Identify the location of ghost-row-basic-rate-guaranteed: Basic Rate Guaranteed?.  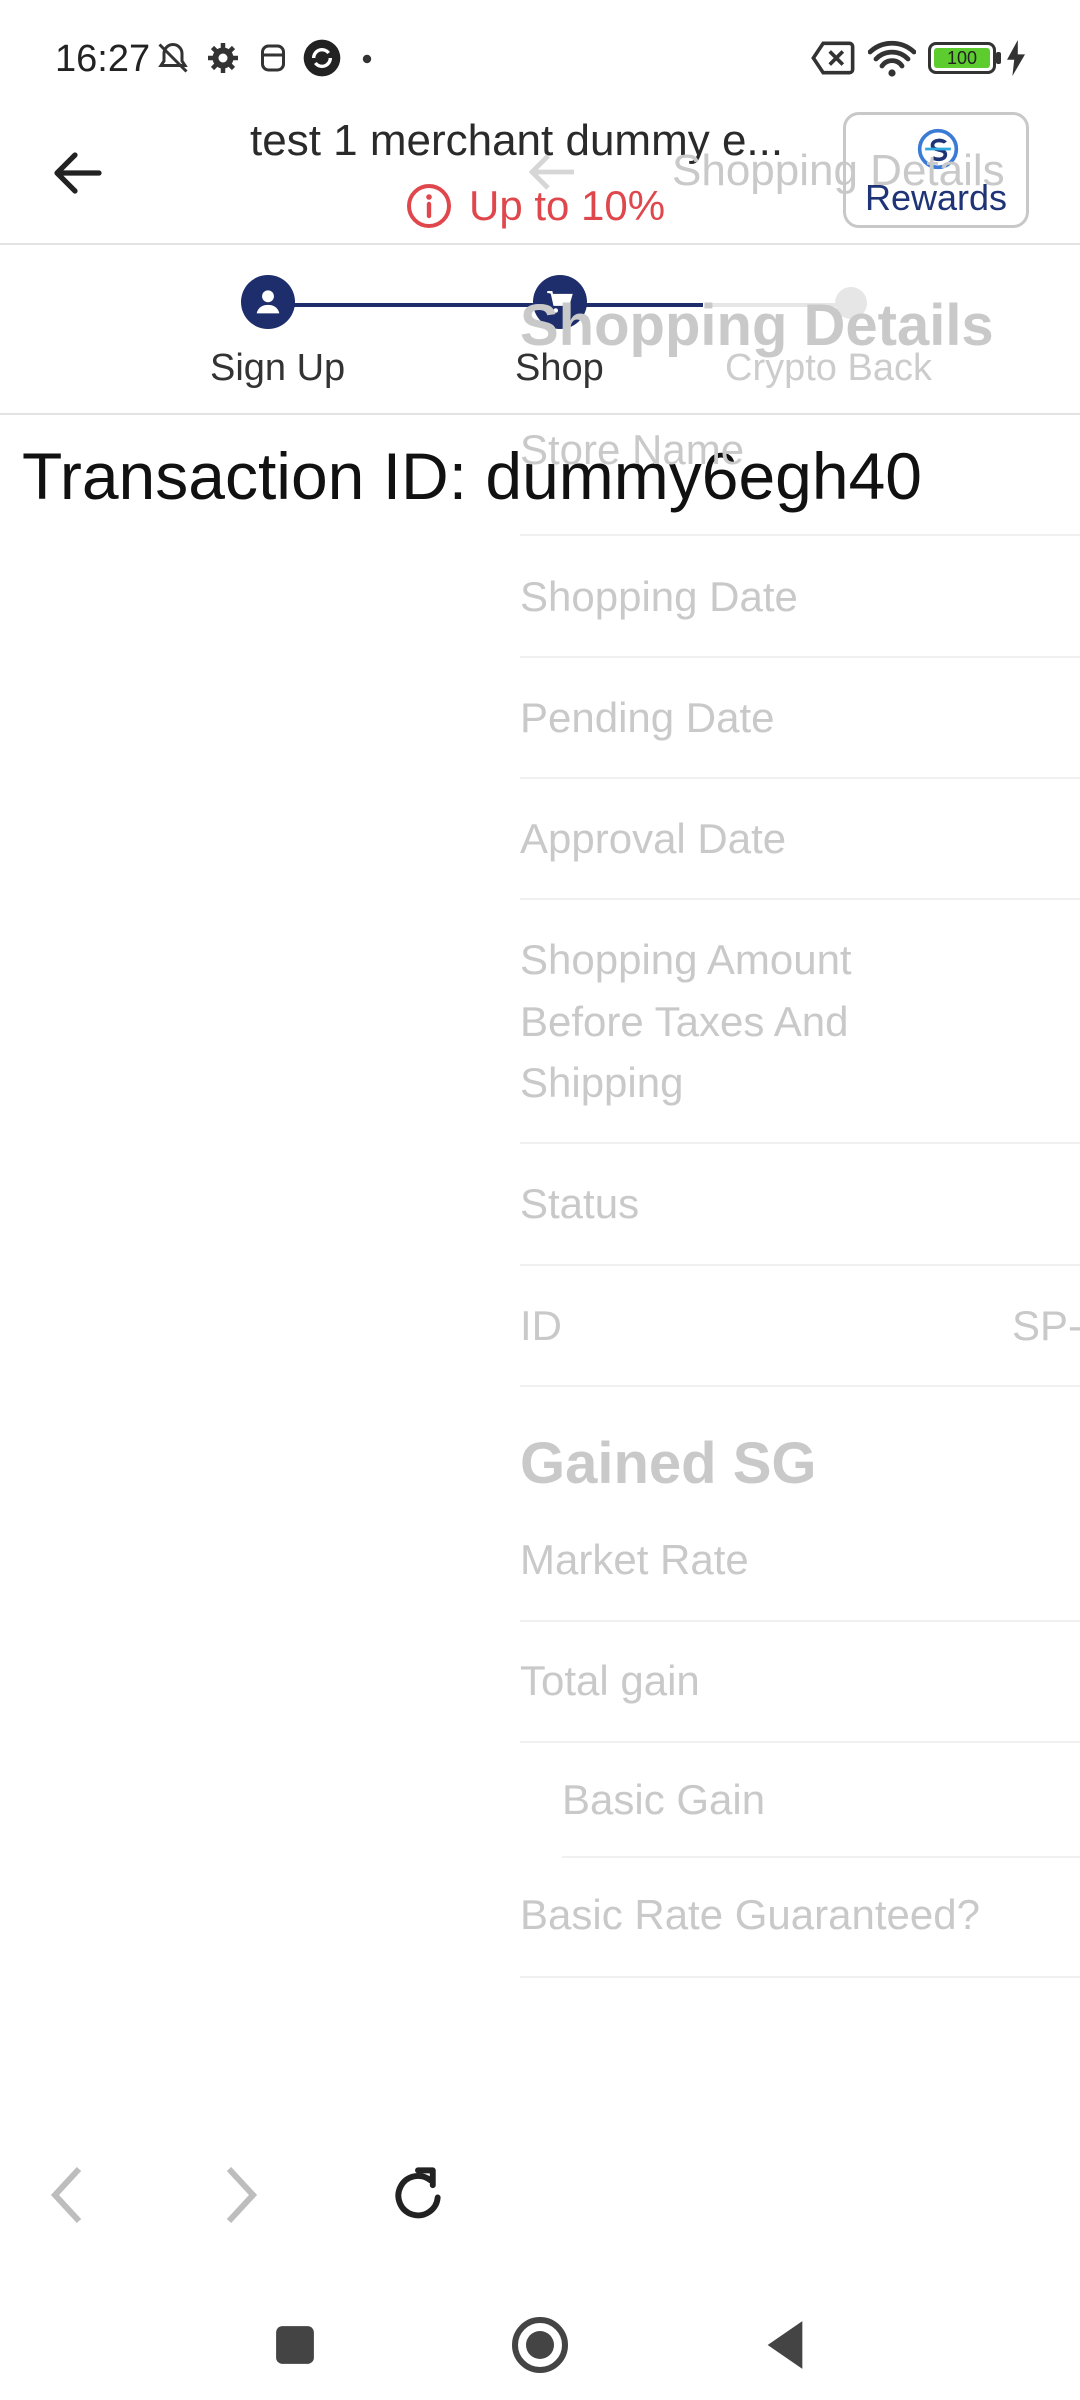
(750, 1914).